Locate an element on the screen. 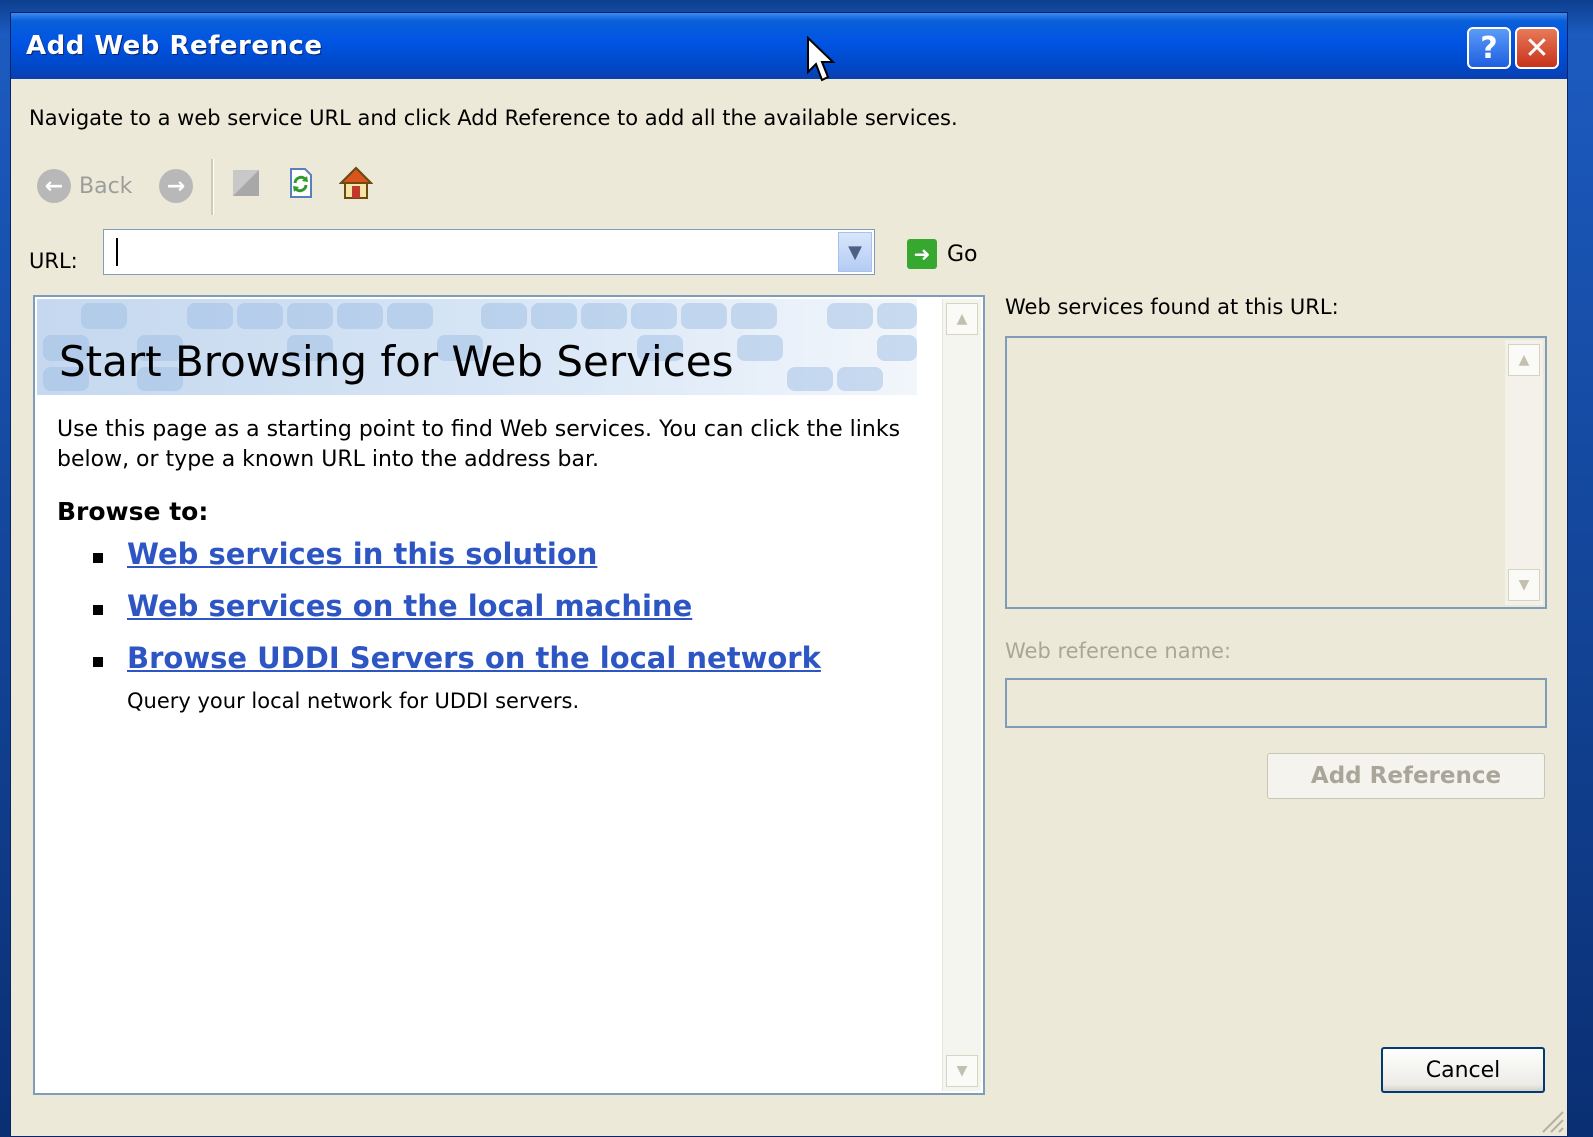  browser-scrollbar: ▲ ▼ is located at coordinates (961, 695).